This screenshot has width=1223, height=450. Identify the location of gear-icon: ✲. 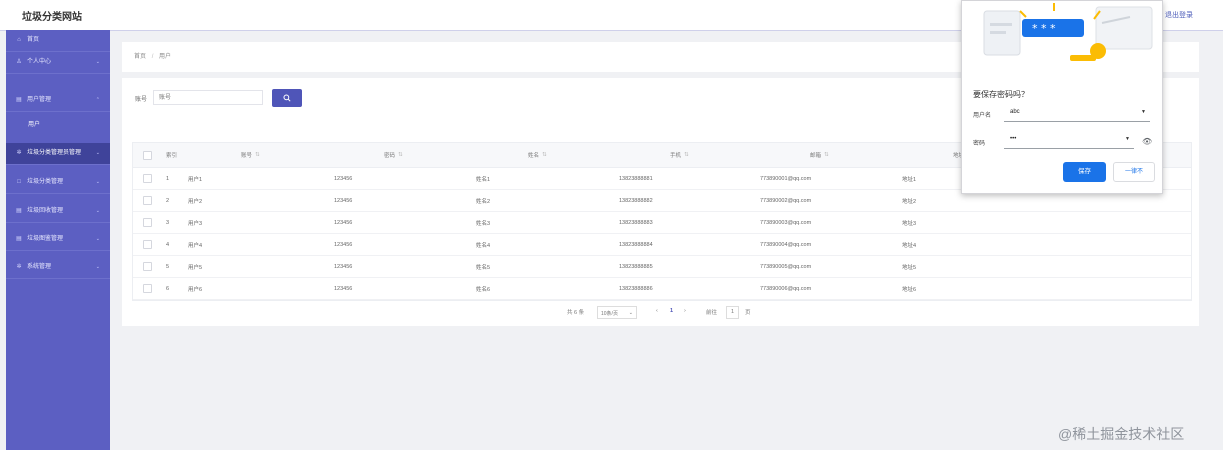
(19, 153).